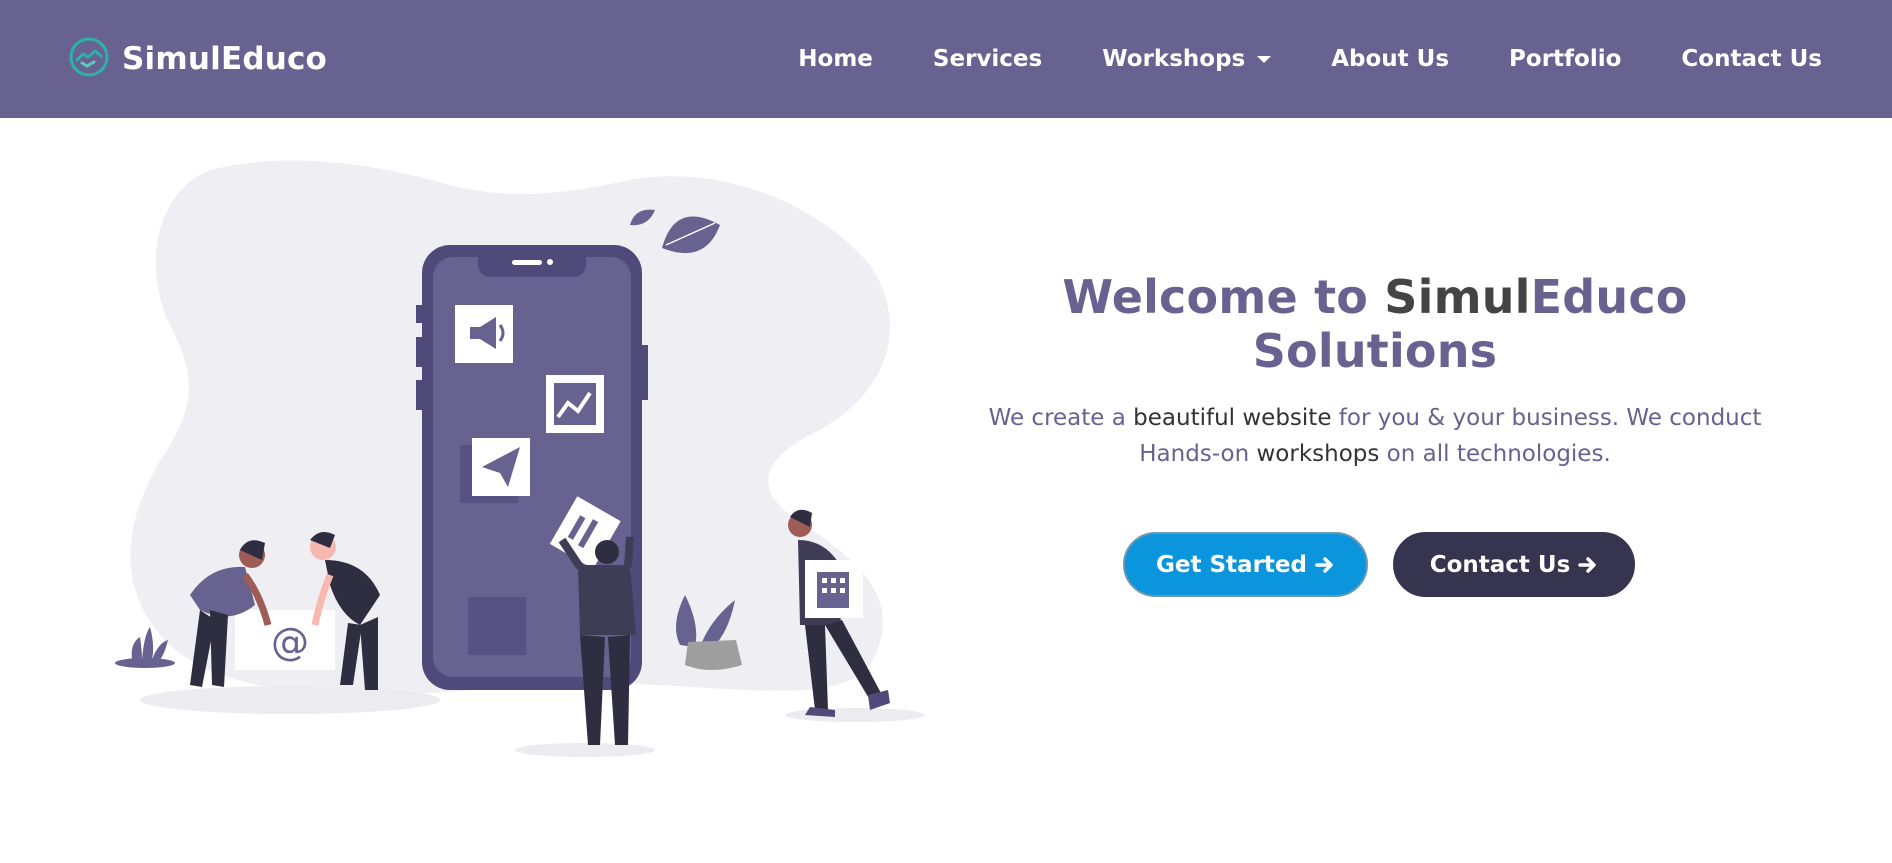 The height and width of the screenshot is (863, 1892). Describe the element at coordinates (1223, 297) in the screenshot. I see `hero-title-part1: Welcome to` at that location.